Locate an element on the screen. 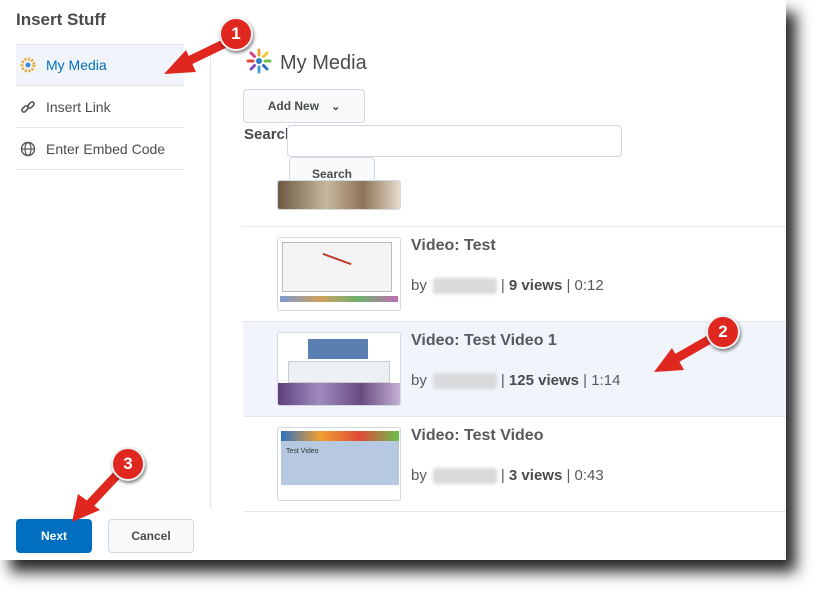  add-new-label: Add New is located at coordinates (293, 106).